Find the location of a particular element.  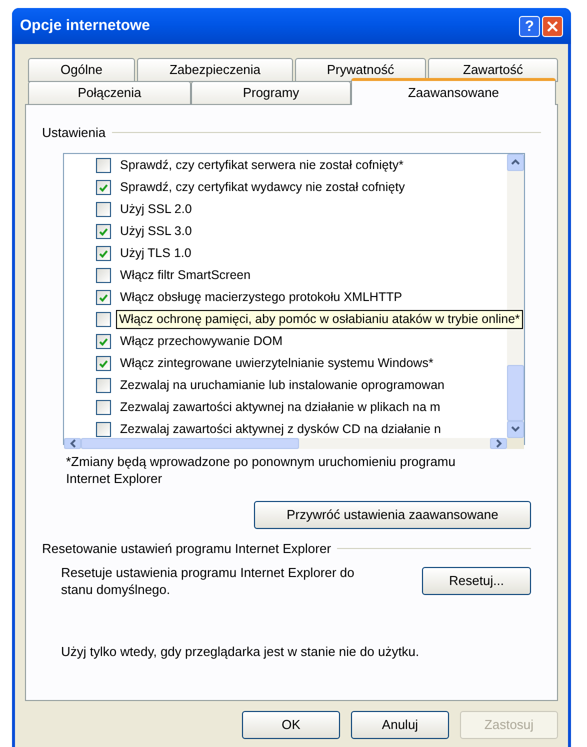

close-button is located at coordinates (552, 26).